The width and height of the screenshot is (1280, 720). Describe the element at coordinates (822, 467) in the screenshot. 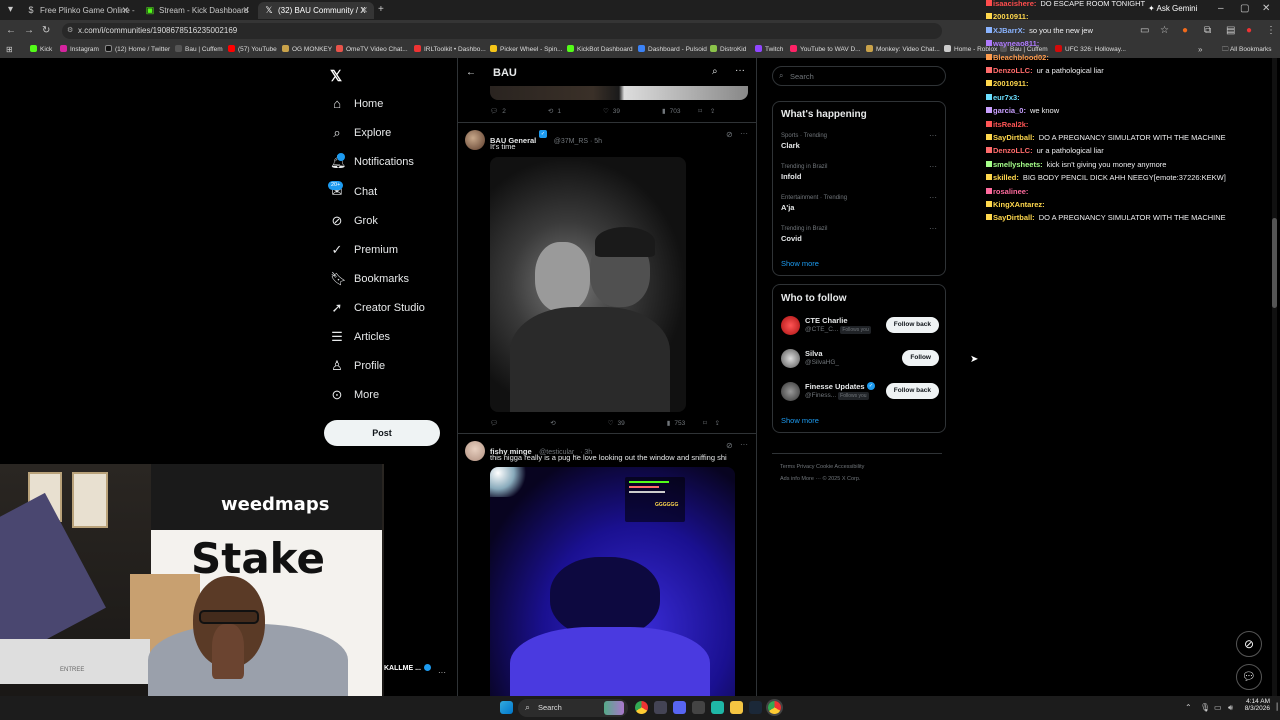

I see `footer-links: Terms Privacy Cookie Accessibility` at that location.